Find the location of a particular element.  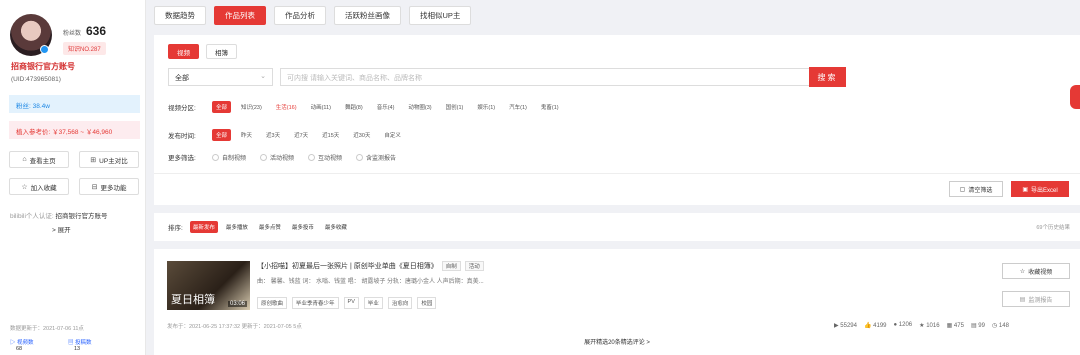

zone-chip: 国创(1) is located at coordinates (455, 107).